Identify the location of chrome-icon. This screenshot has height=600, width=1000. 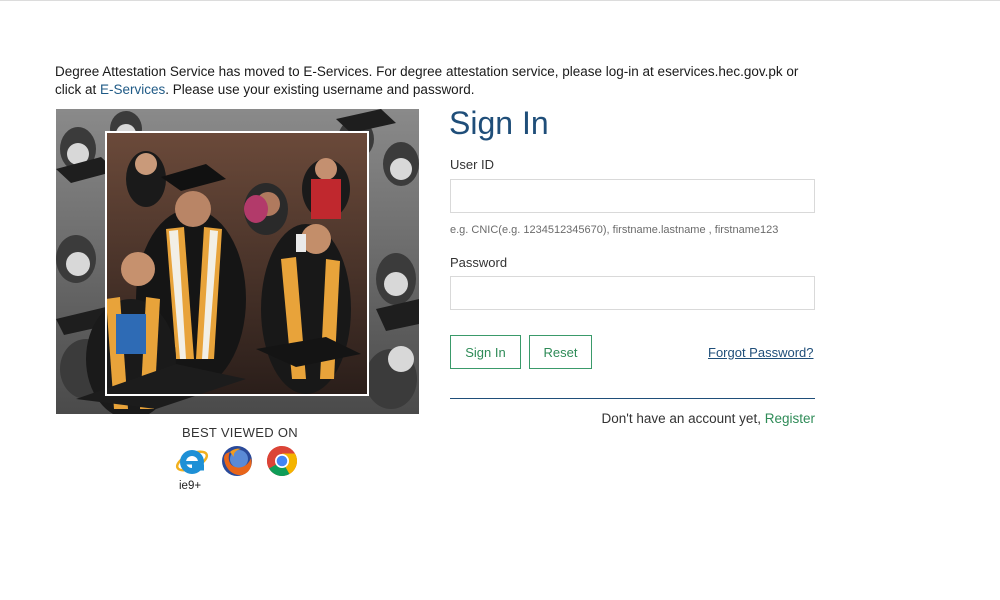
(282, 461).